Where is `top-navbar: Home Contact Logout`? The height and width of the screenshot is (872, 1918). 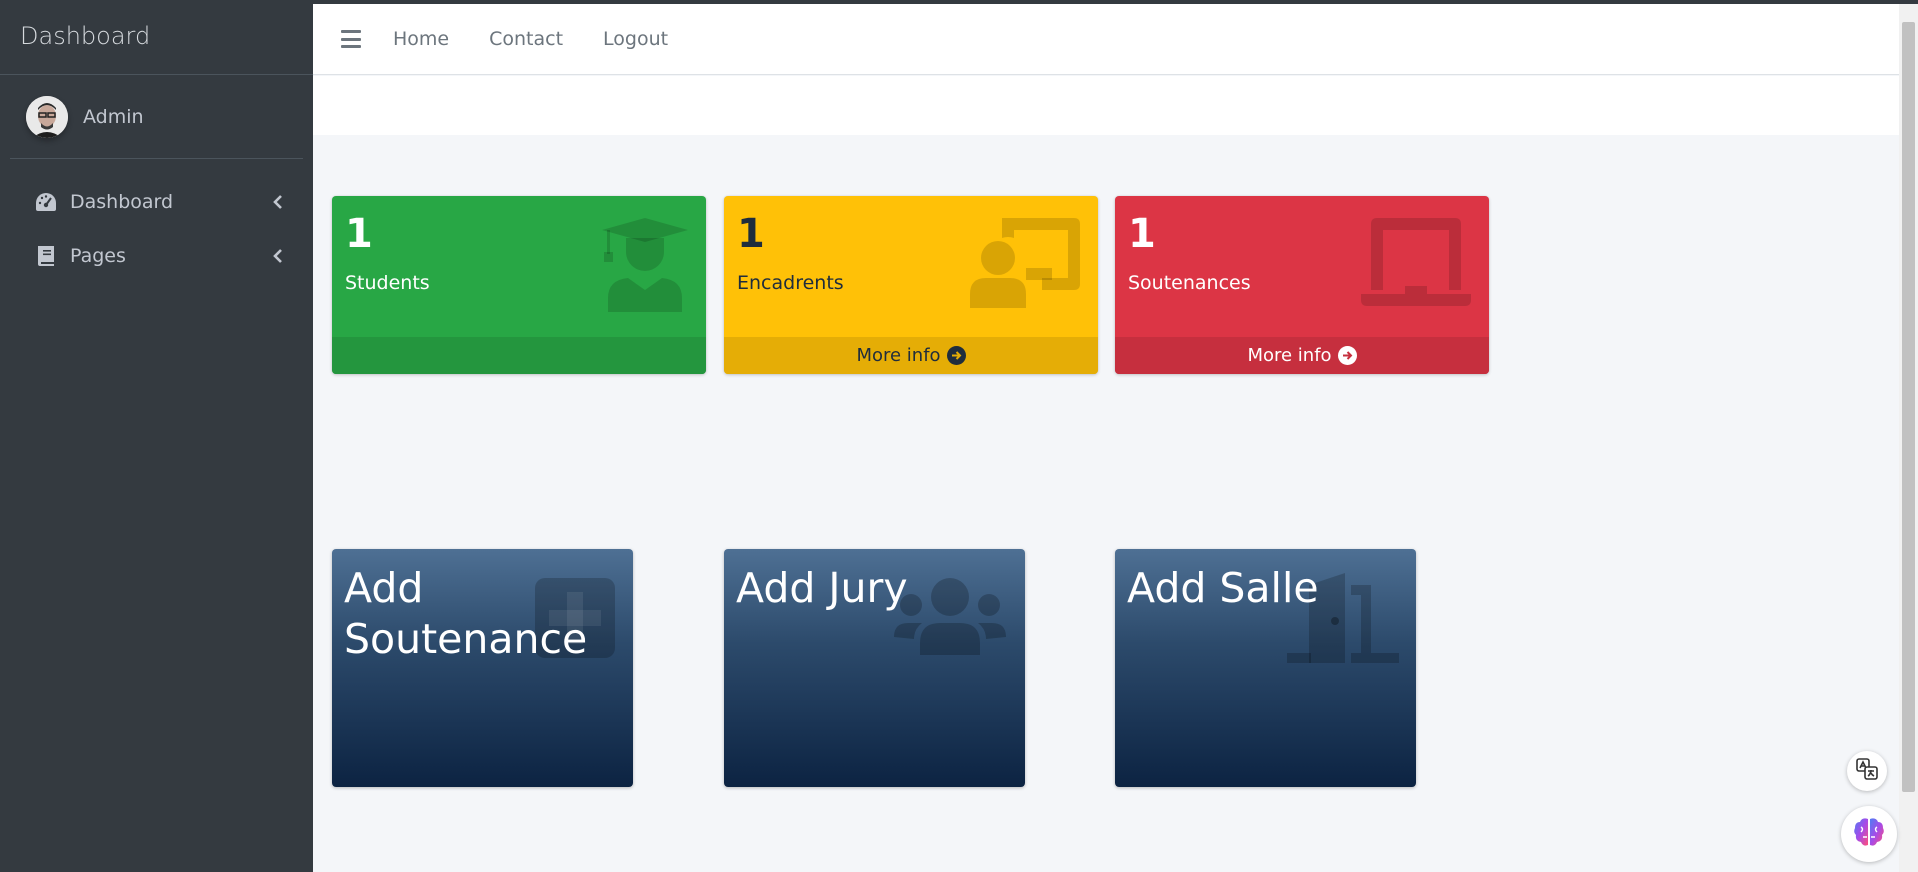
top-navbar: Home Contact Logout is located at coordinates (1106, 39).